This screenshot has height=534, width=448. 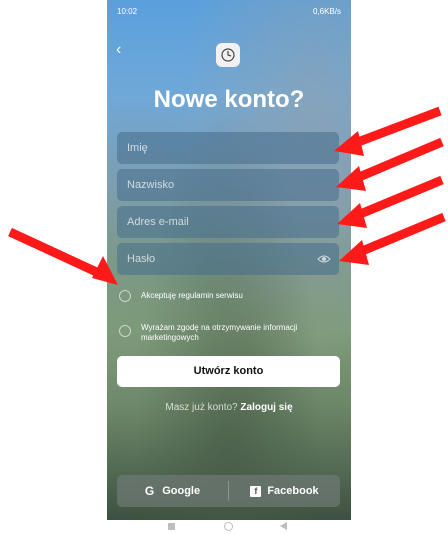 What do you see at coordinates (141, 259) in the screenshot?
I see `password-placeholder: Hasło` at bounding box center [141, 259].